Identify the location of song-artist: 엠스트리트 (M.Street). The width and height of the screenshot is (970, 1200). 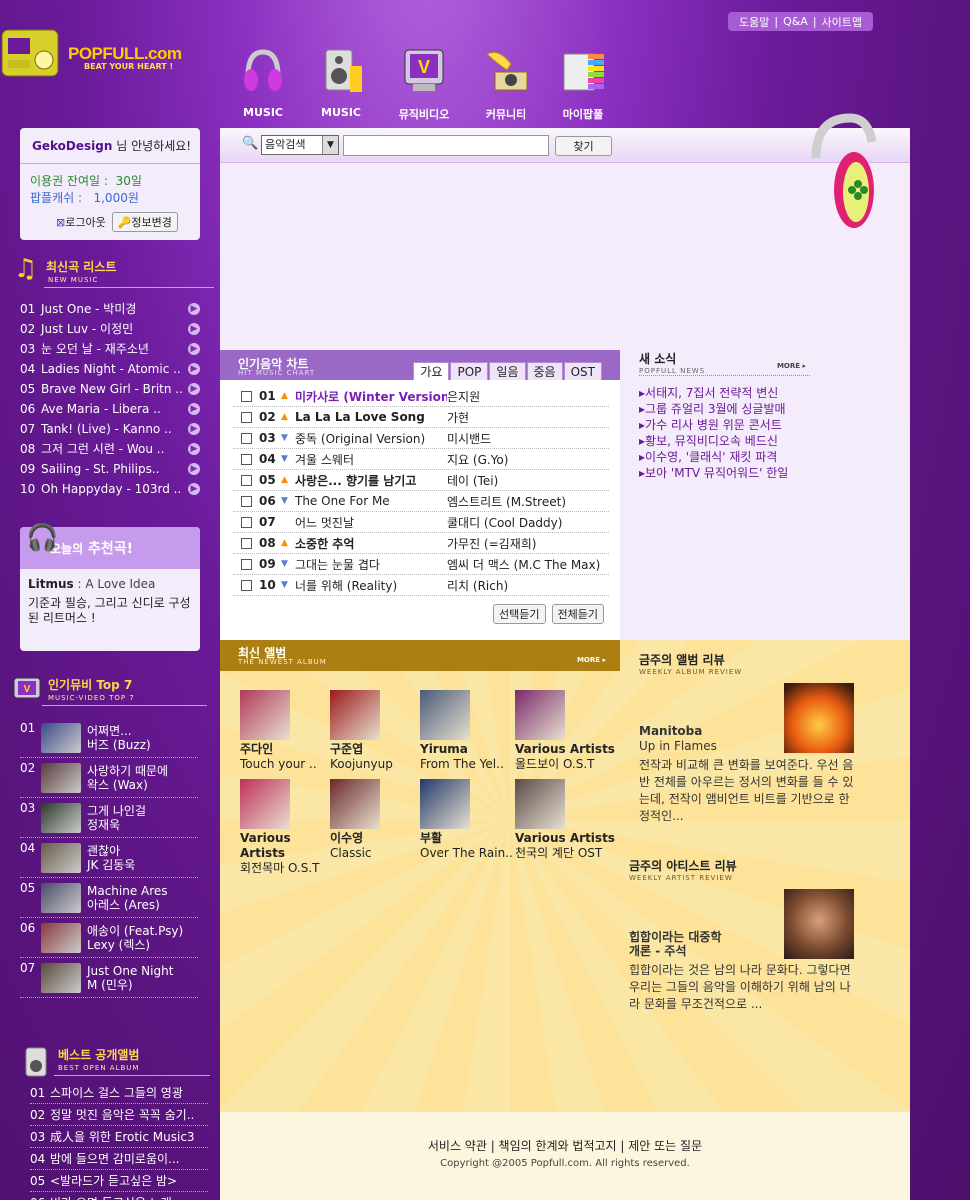
(506, 501).